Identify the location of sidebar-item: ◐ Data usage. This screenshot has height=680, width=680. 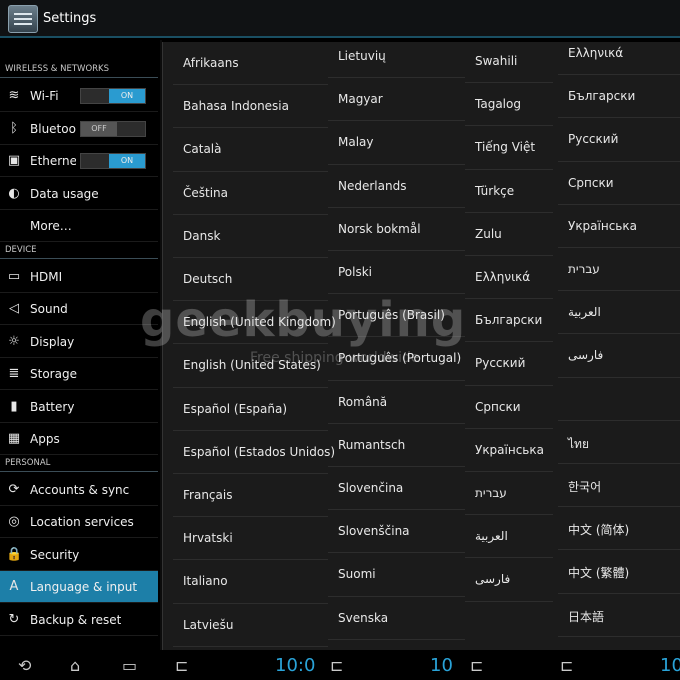
(79, 194).